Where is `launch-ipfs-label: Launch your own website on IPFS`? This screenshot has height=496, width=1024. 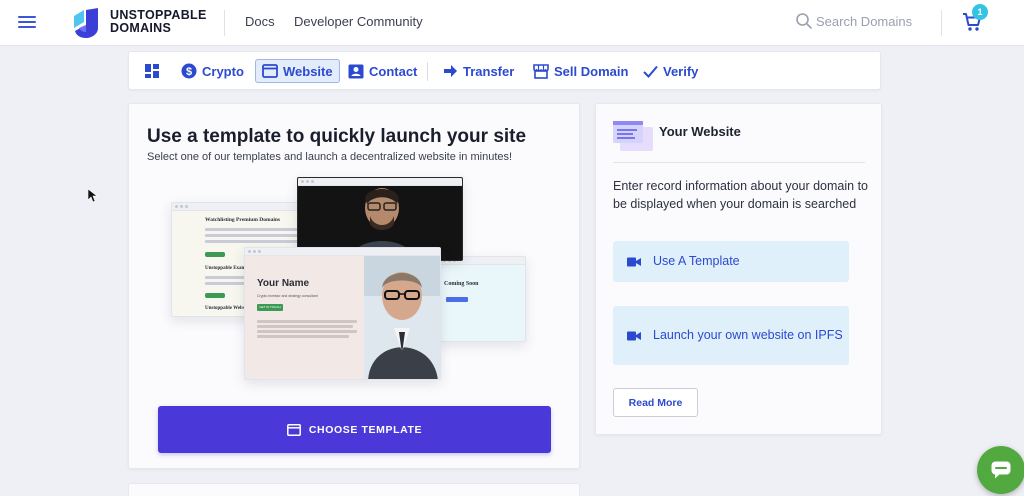
launch-ipfs-label: Launch your own website on IPFS is located at coordinates (748, 335).